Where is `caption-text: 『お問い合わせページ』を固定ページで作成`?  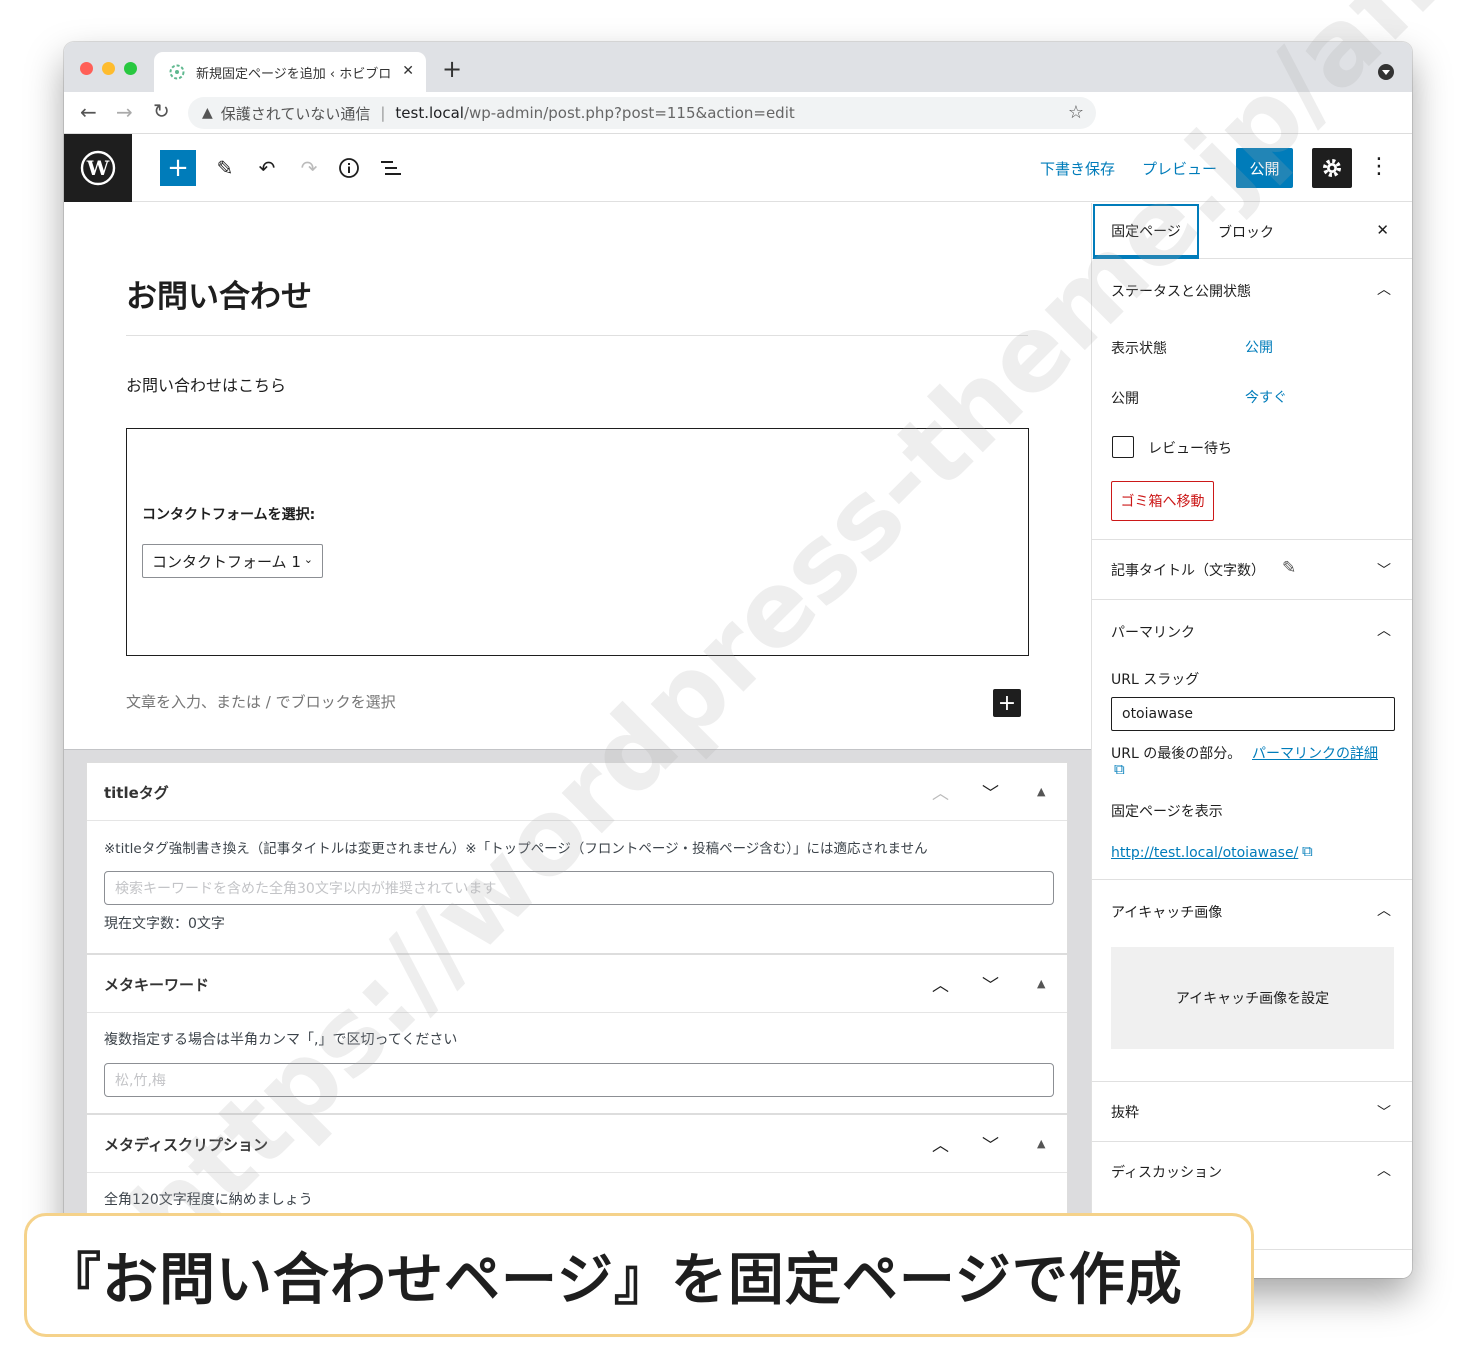 caption-text: 『お問い合わせページ』を固定ページで作成 is located at coordinates (614, 1280).